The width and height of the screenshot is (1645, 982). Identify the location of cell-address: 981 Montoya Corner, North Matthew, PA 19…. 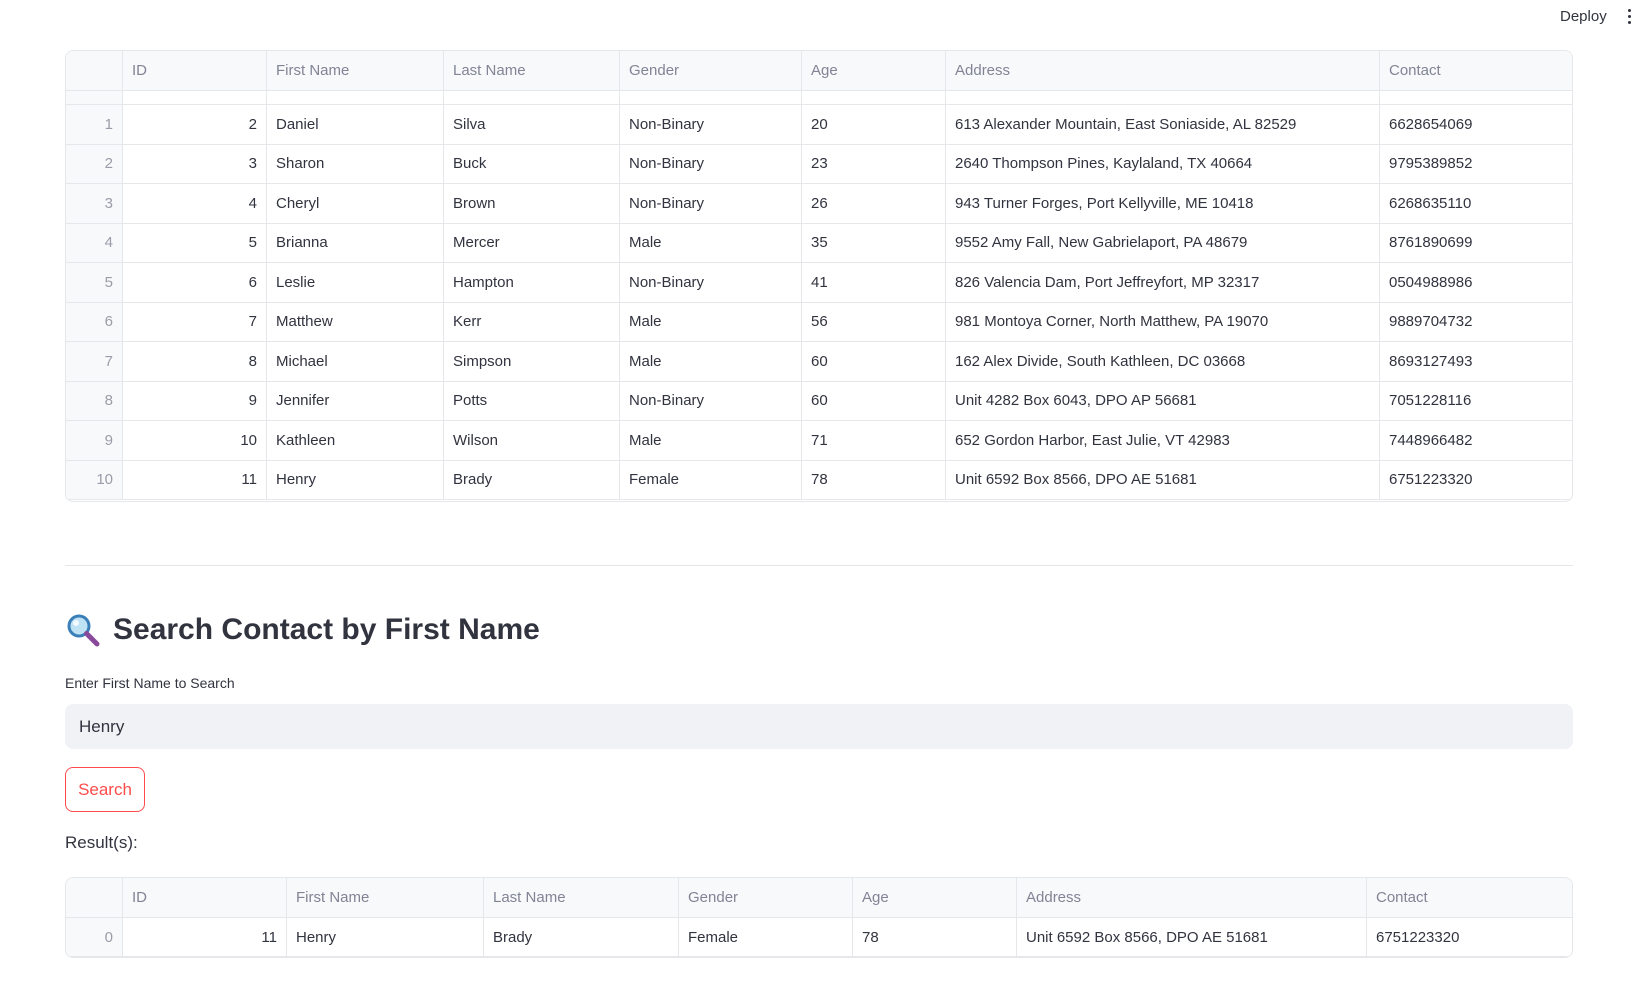
(1163, 321).